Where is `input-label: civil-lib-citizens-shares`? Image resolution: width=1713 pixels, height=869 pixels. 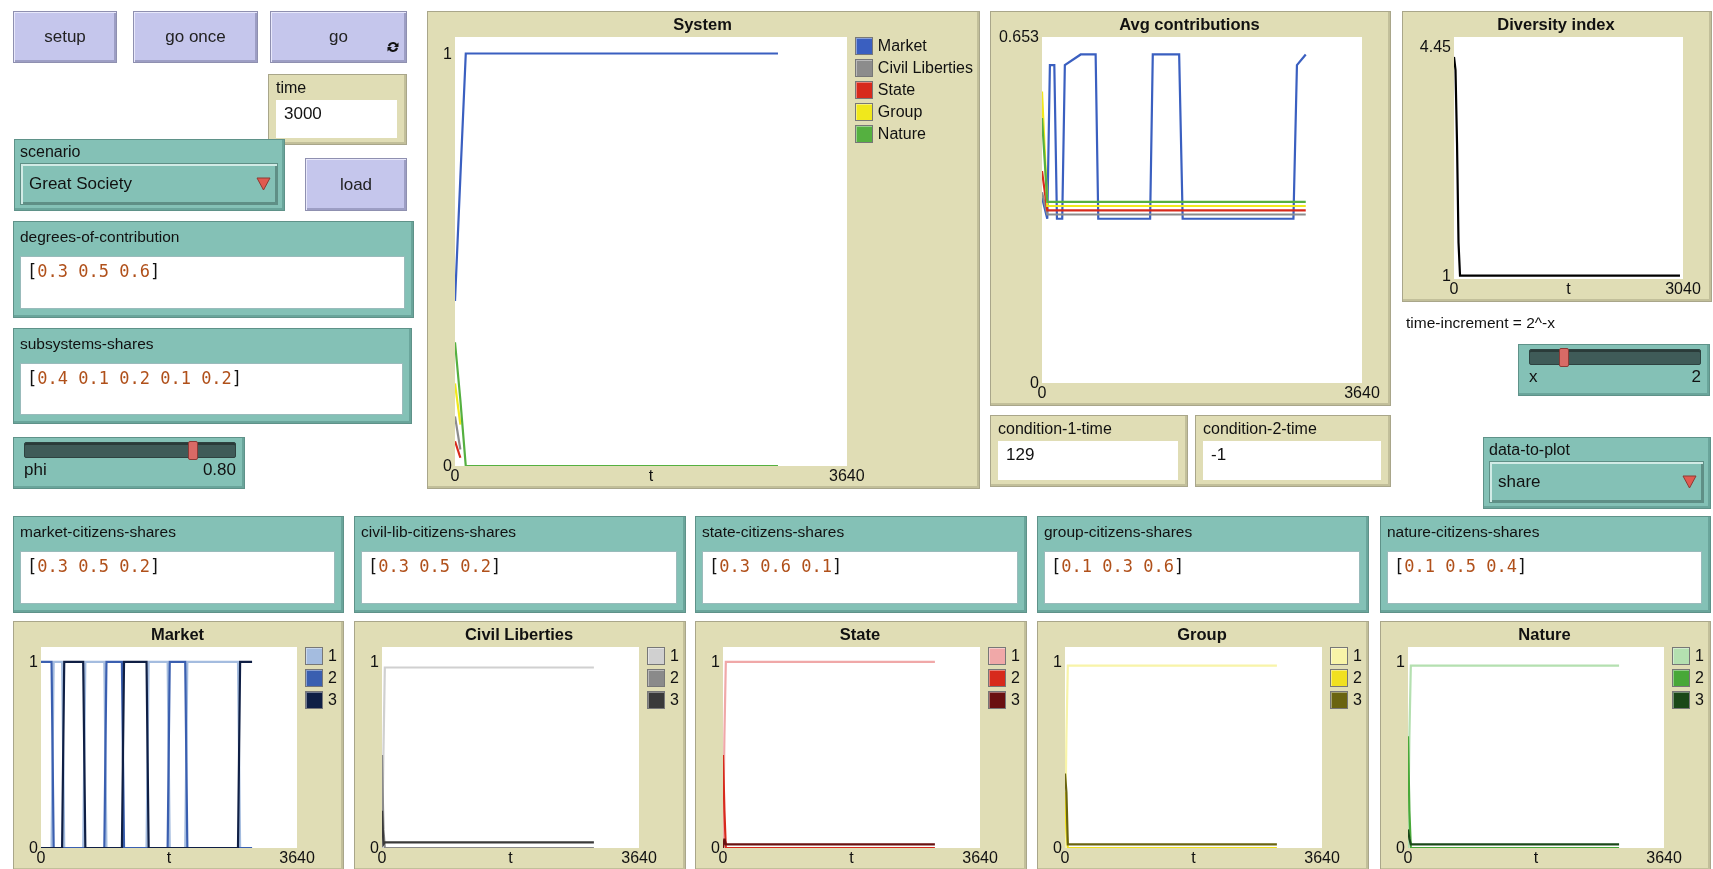
input-label: civil-lib-citizens-shares is located at coordinates (439, 532).